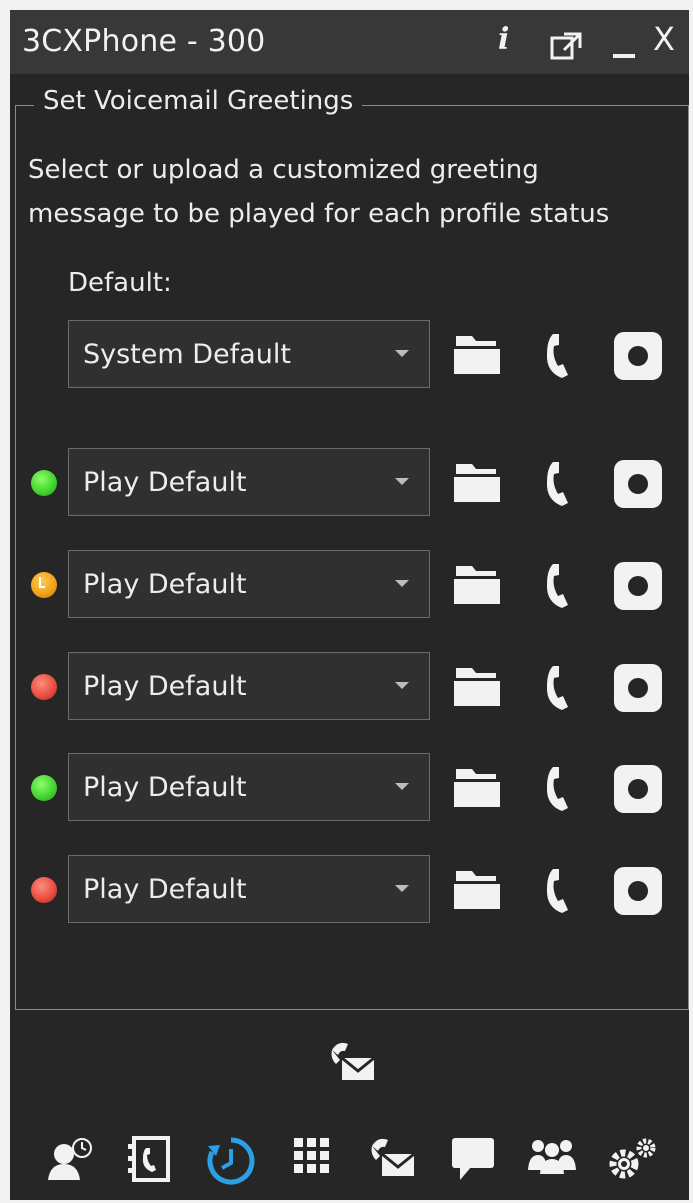 This screenshot has height=1203, width=693. I want to click on contacts-icon, so click(150, 1161).